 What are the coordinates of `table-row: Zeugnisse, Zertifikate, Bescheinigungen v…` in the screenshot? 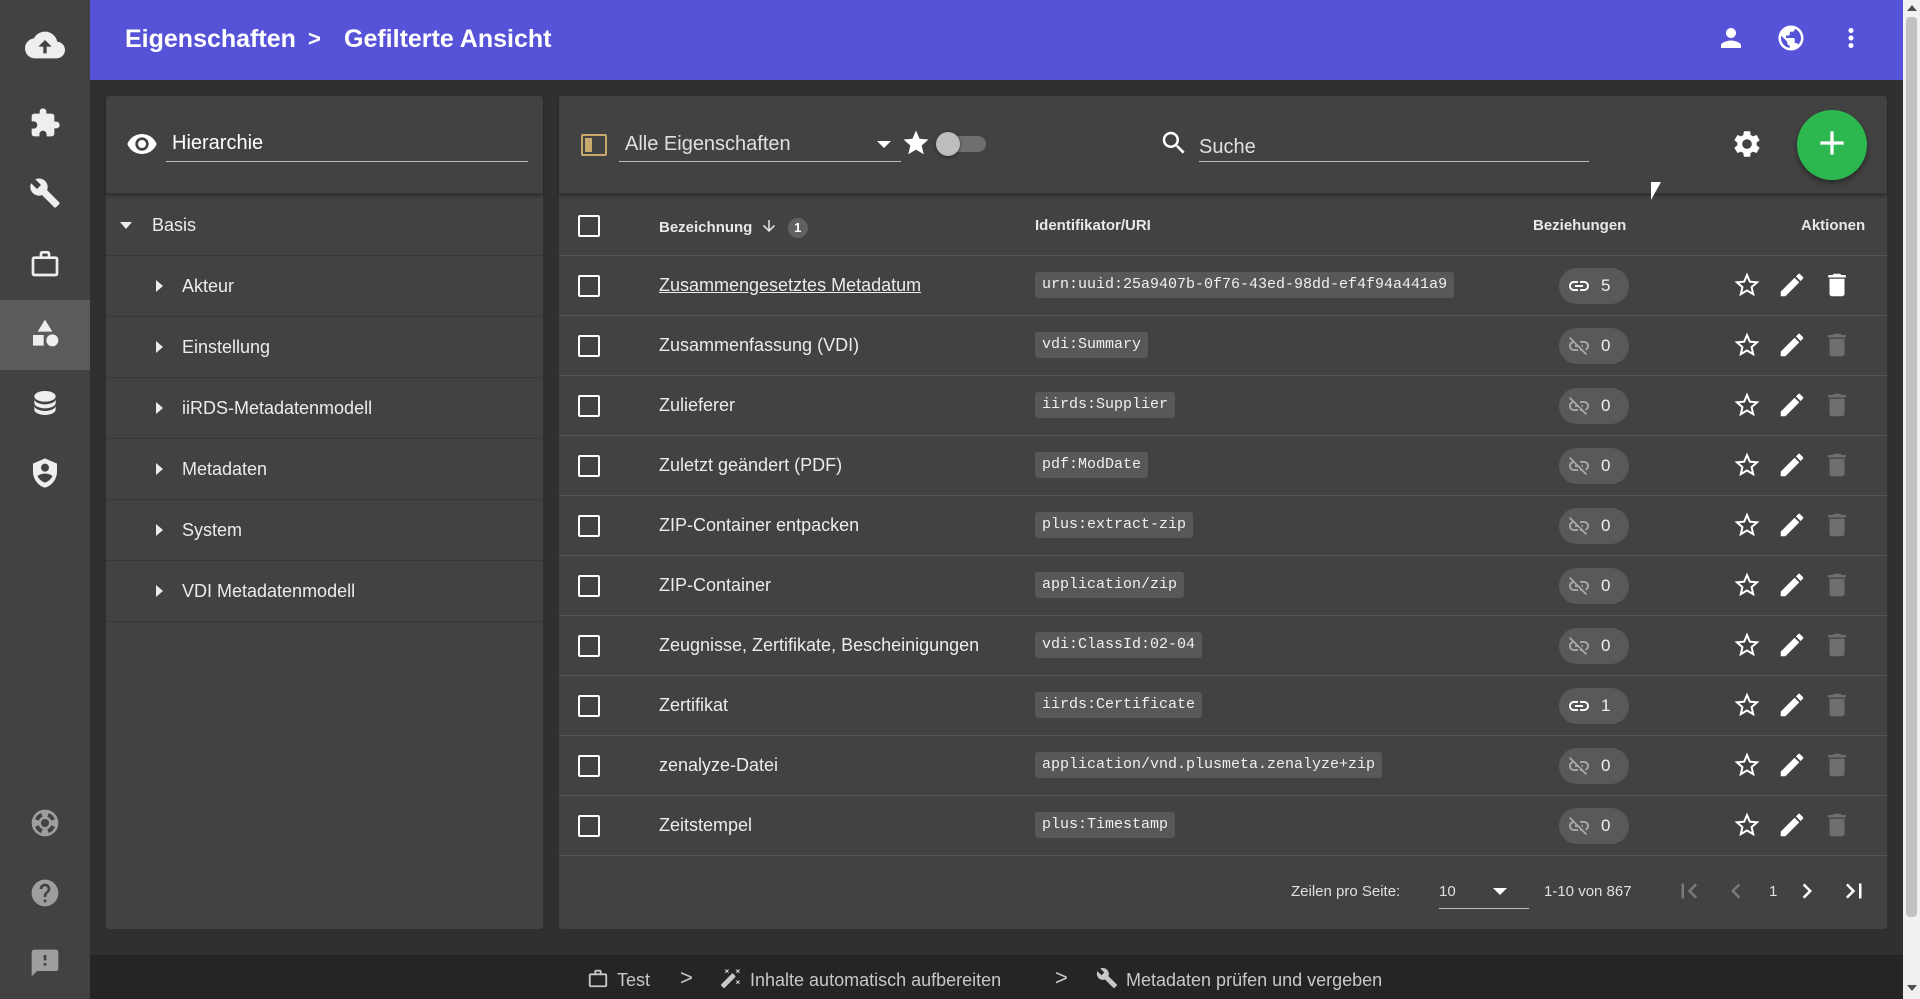 It's located at (1223, 646).